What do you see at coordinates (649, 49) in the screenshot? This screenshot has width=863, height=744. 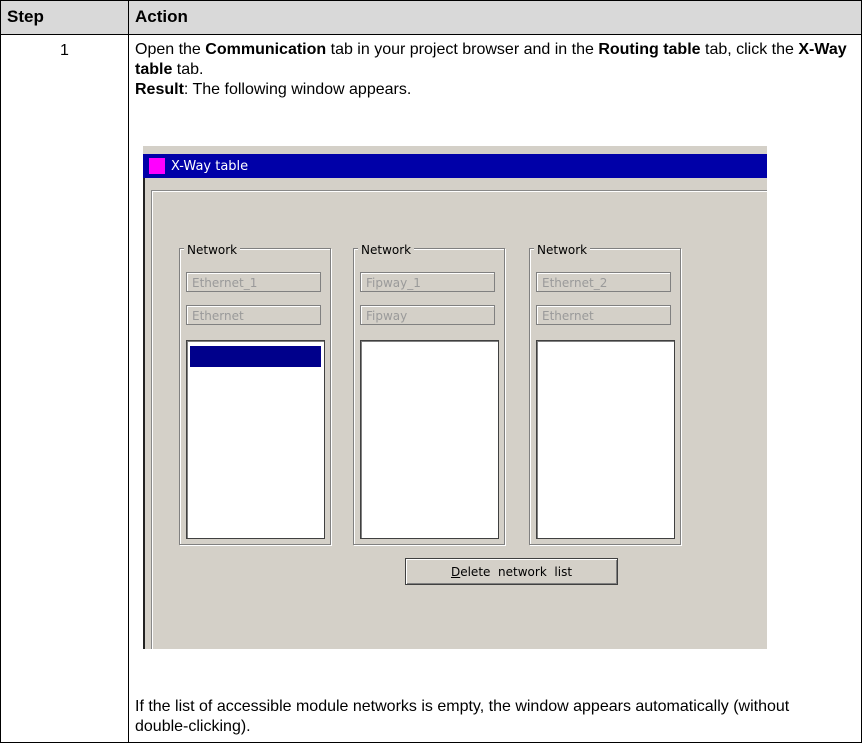 I see `instruction-bold-routing-table: Routing table` at bounding box center [649, 49].